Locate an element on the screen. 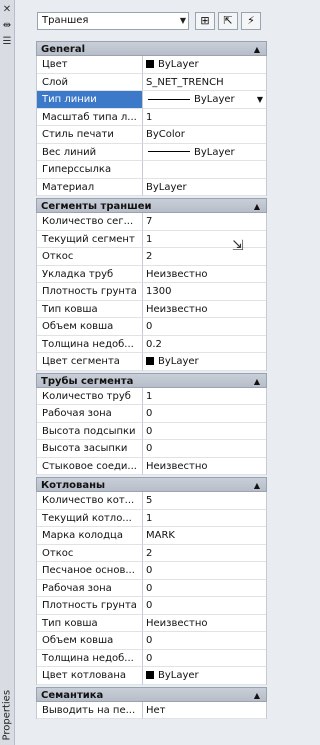 The width and height of the screenshot is (320, 745). close-icon: ✕ is located at coordinates (7, 10).